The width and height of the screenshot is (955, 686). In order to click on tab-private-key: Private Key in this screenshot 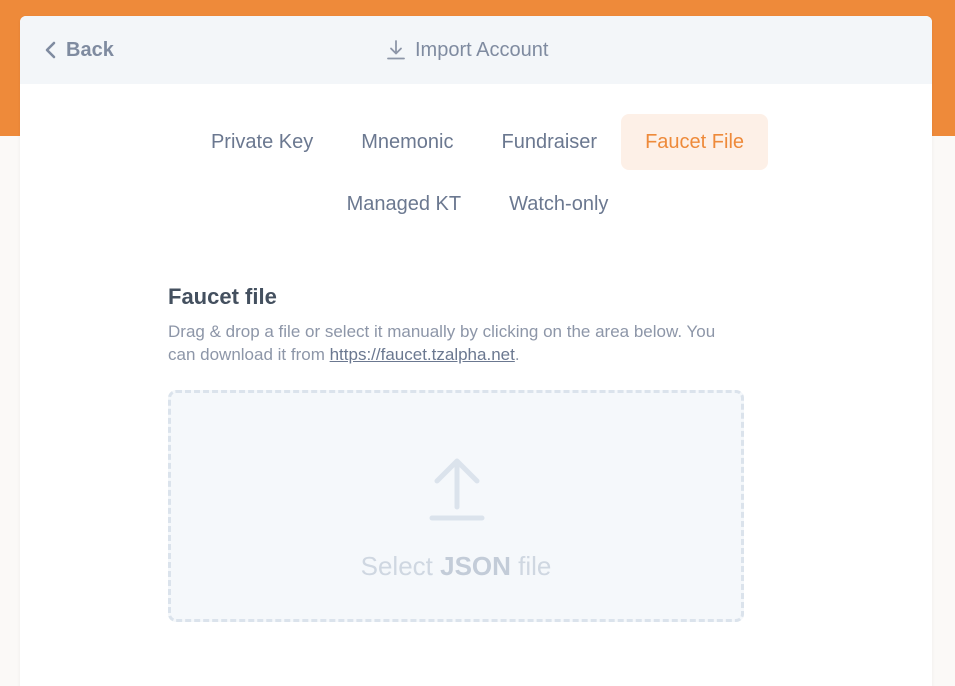, I will do `click(262, 142)`.